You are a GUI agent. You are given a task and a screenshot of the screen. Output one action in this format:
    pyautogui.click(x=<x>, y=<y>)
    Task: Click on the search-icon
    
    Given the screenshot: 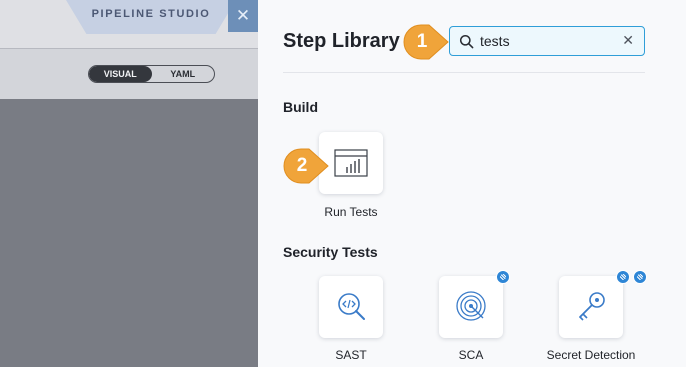 What is the action you would take?
    pyautogui.click(x=466, y=41)
    